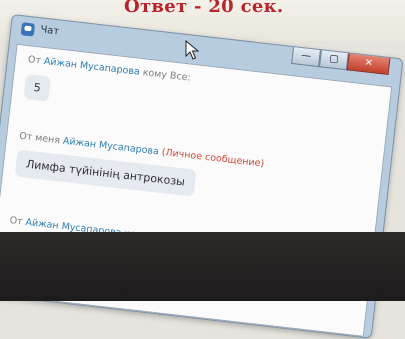  I want to click on message-text: Лимфа түйінінің антрокозы, so click(105, 173).